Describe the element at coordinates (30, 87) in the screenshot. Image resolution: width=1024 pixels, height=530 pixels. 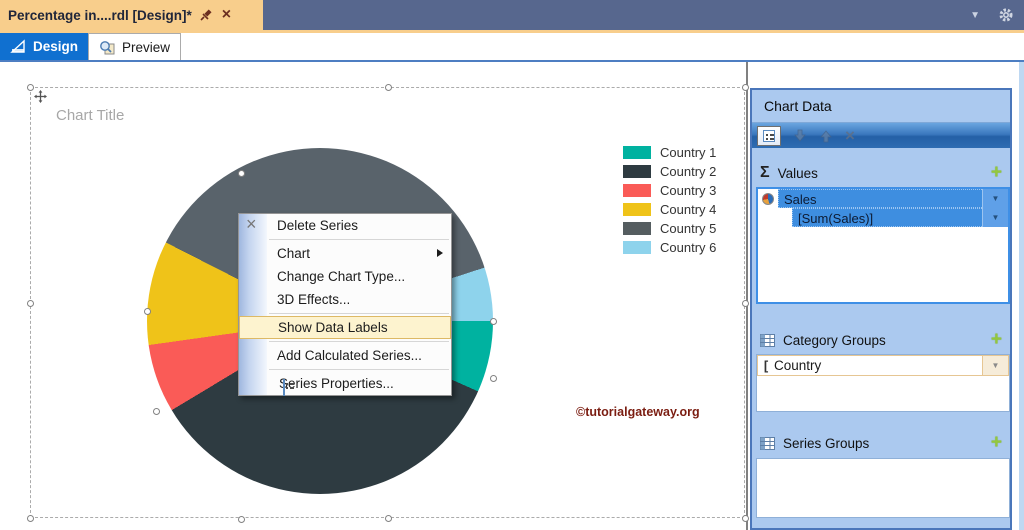
I see `surface-handle-nw` at that location.